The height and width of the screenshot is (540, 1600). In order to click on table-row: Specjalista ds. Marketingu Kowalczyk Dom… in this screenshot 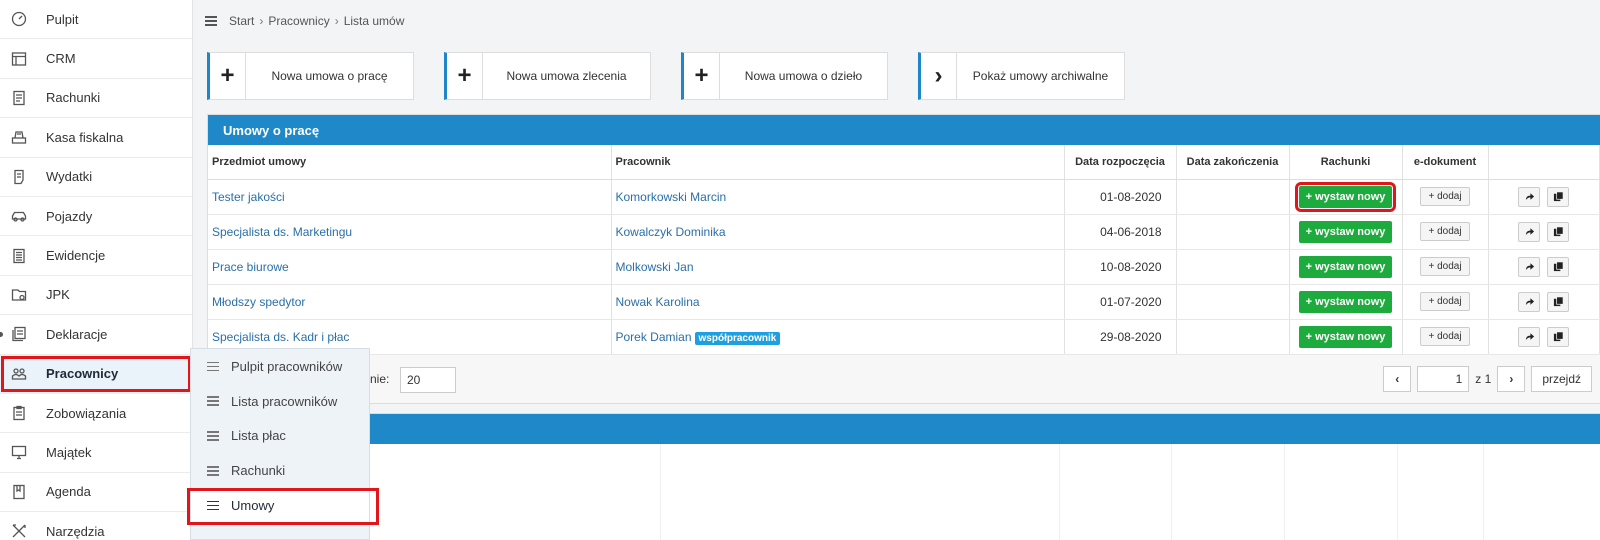, I will do `click(904, 232)`.